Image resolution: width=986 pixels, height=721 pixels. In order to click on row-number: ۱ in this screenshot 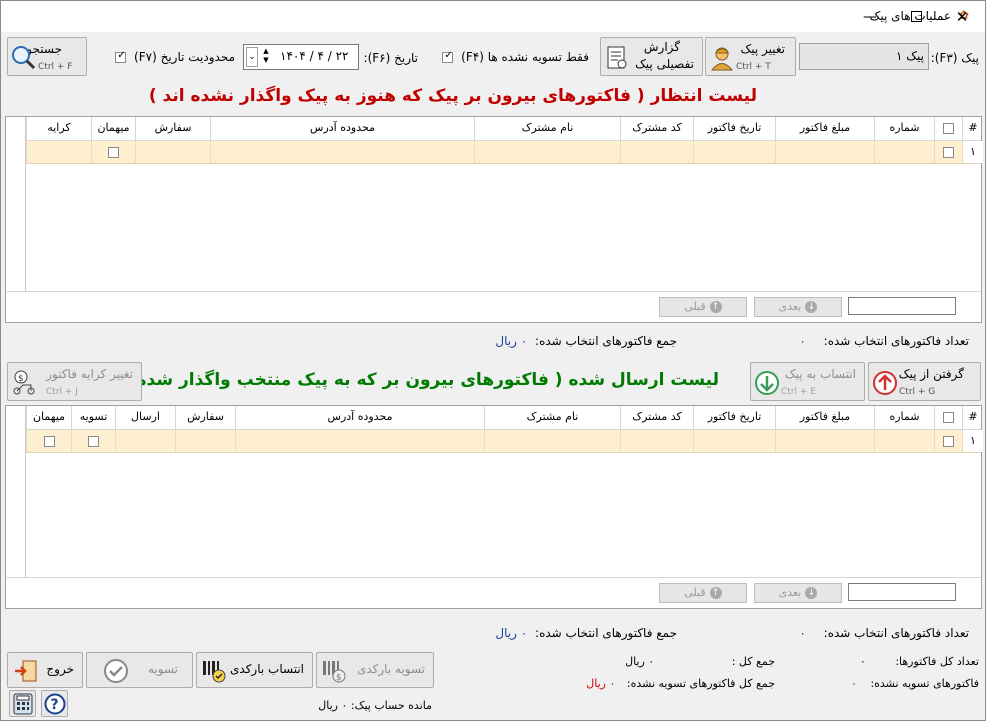, I will do `click(972, 152)`.